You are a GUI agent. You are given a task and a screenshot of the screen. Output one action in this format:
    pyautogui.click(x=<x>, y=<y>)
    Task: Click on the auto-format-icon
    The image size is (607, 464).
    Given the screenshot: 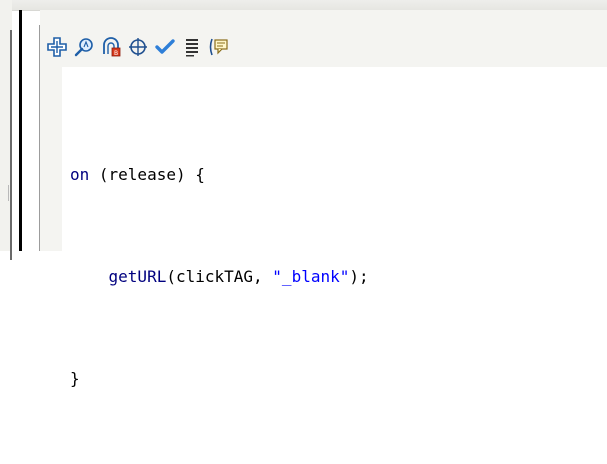 What is the action you would take?
    pyautogui.click(x=192, y=48)
    